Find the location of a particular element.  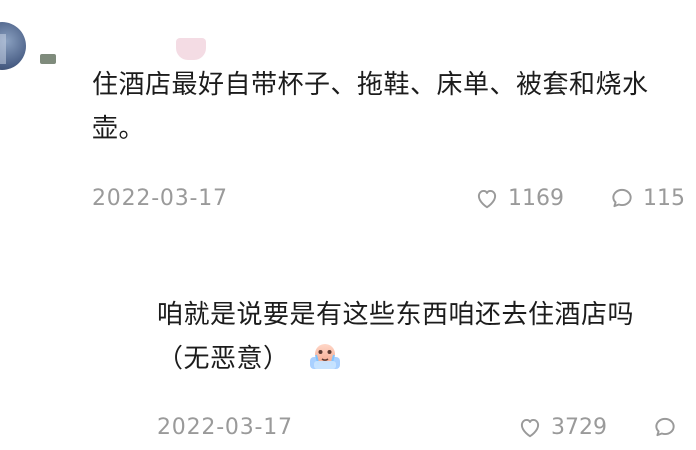

comment-1-like-button: 1169 is located at coordinates (519, 198).